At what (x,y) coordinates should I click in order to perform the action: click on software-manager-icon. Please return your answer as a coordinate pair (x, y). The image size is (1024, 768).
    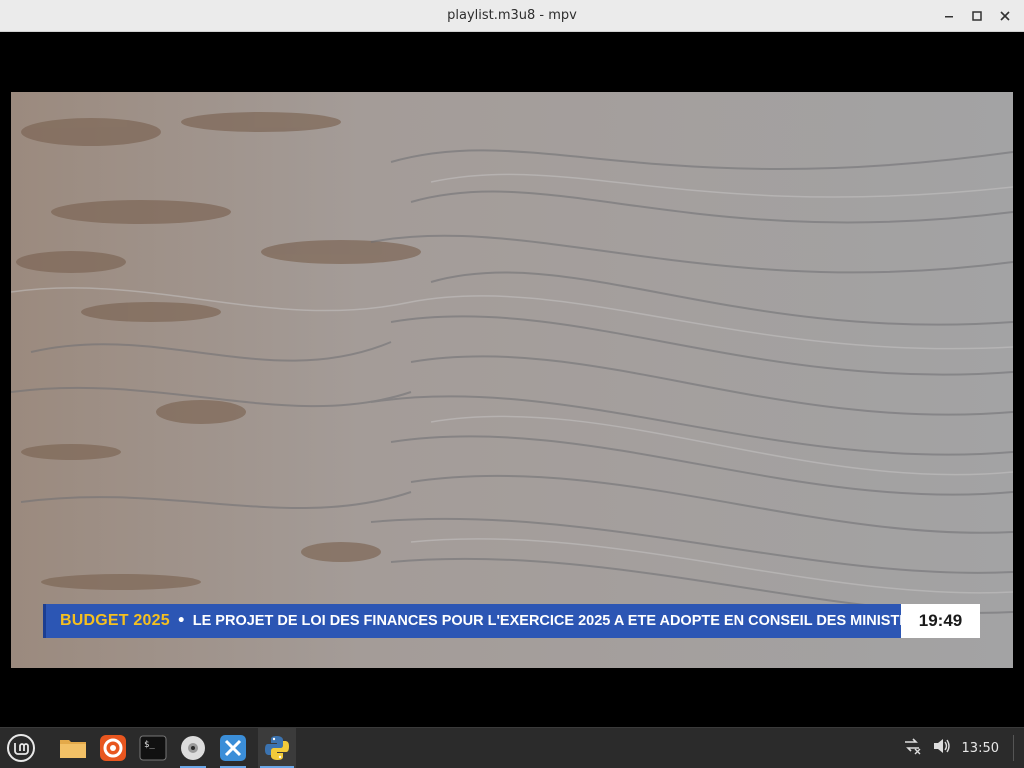
    Looking at the image, I should click on (233, 748).